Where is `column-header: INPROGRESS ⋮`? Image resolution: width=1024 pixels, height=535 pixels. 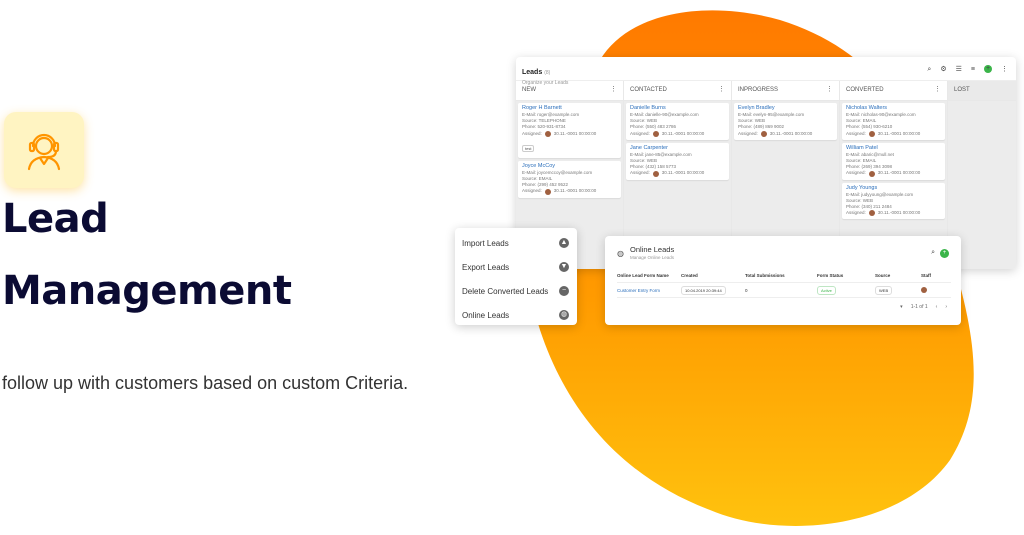
column-header: INPROGRESS ⋮ is located at coordinates (785, 91).